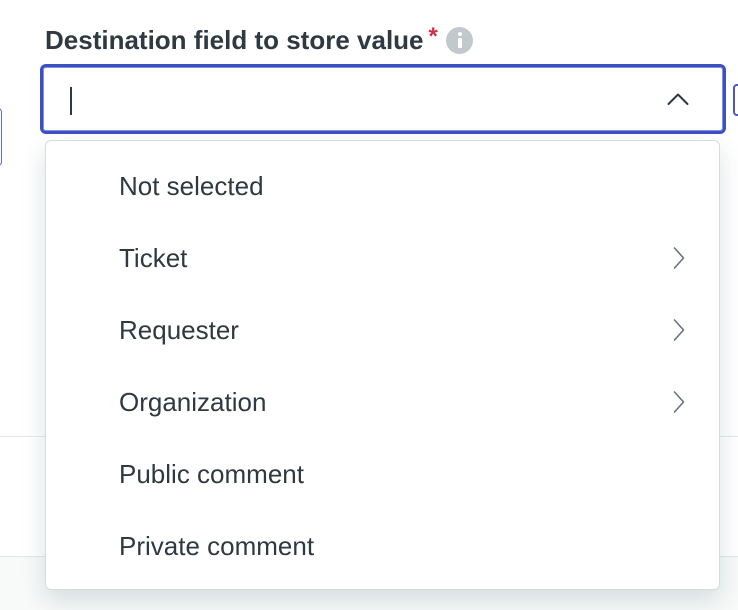 The height and width of the screenshot is (610, 738). I want to click on option-not-selected: Not selected, so click(382, 186).